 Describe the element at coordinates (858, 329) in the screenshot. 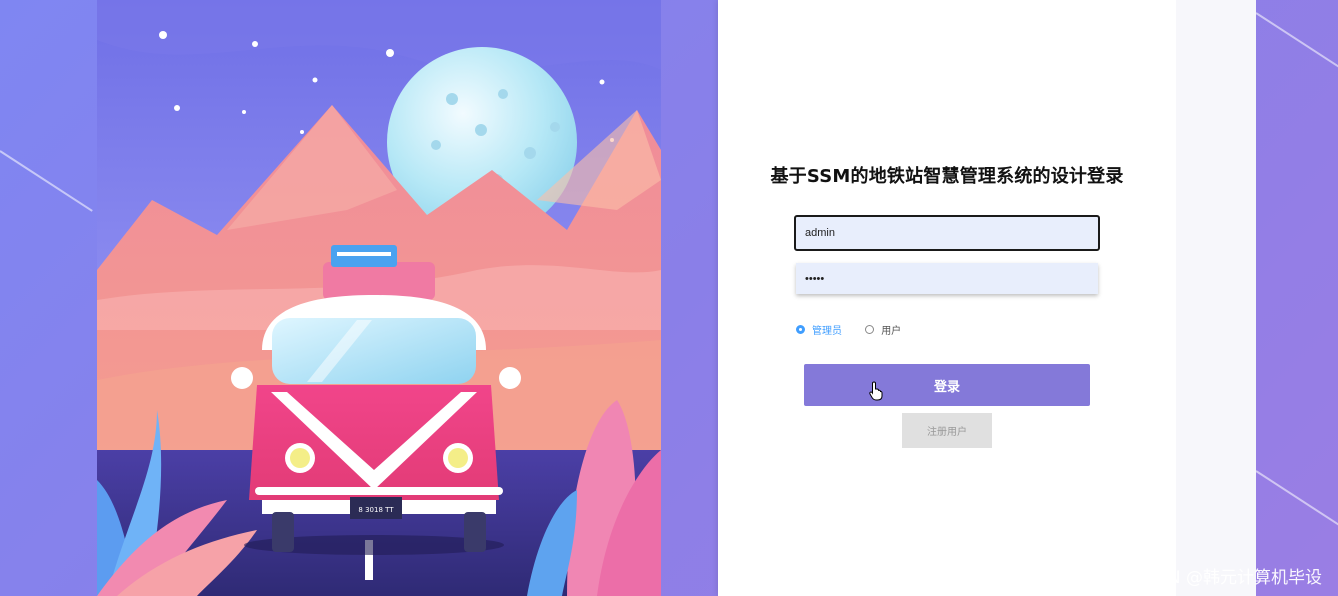

I see `role-radio-group: 管理员 用户` at that location.